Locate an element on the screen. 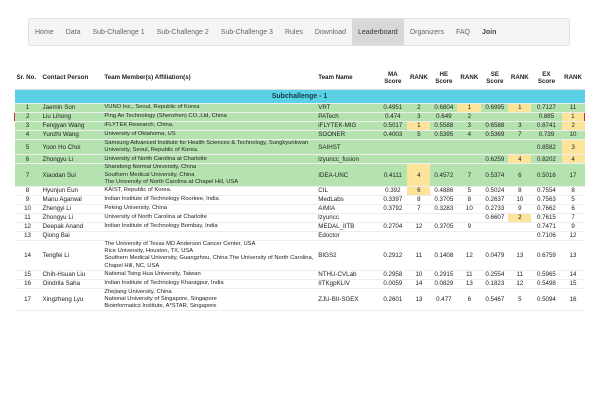  cell-sr: 14 is located at coordinates (27, 255).